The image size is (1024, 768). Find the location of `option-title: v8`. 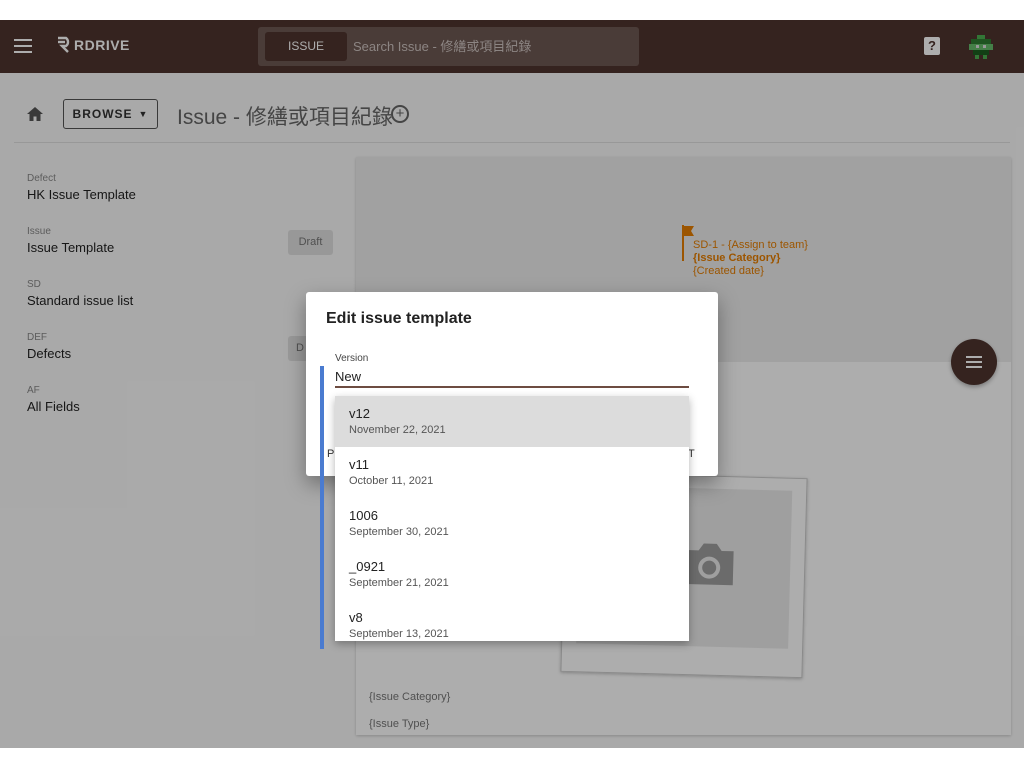

option-title: v8 is located at coordinates (356, 617).